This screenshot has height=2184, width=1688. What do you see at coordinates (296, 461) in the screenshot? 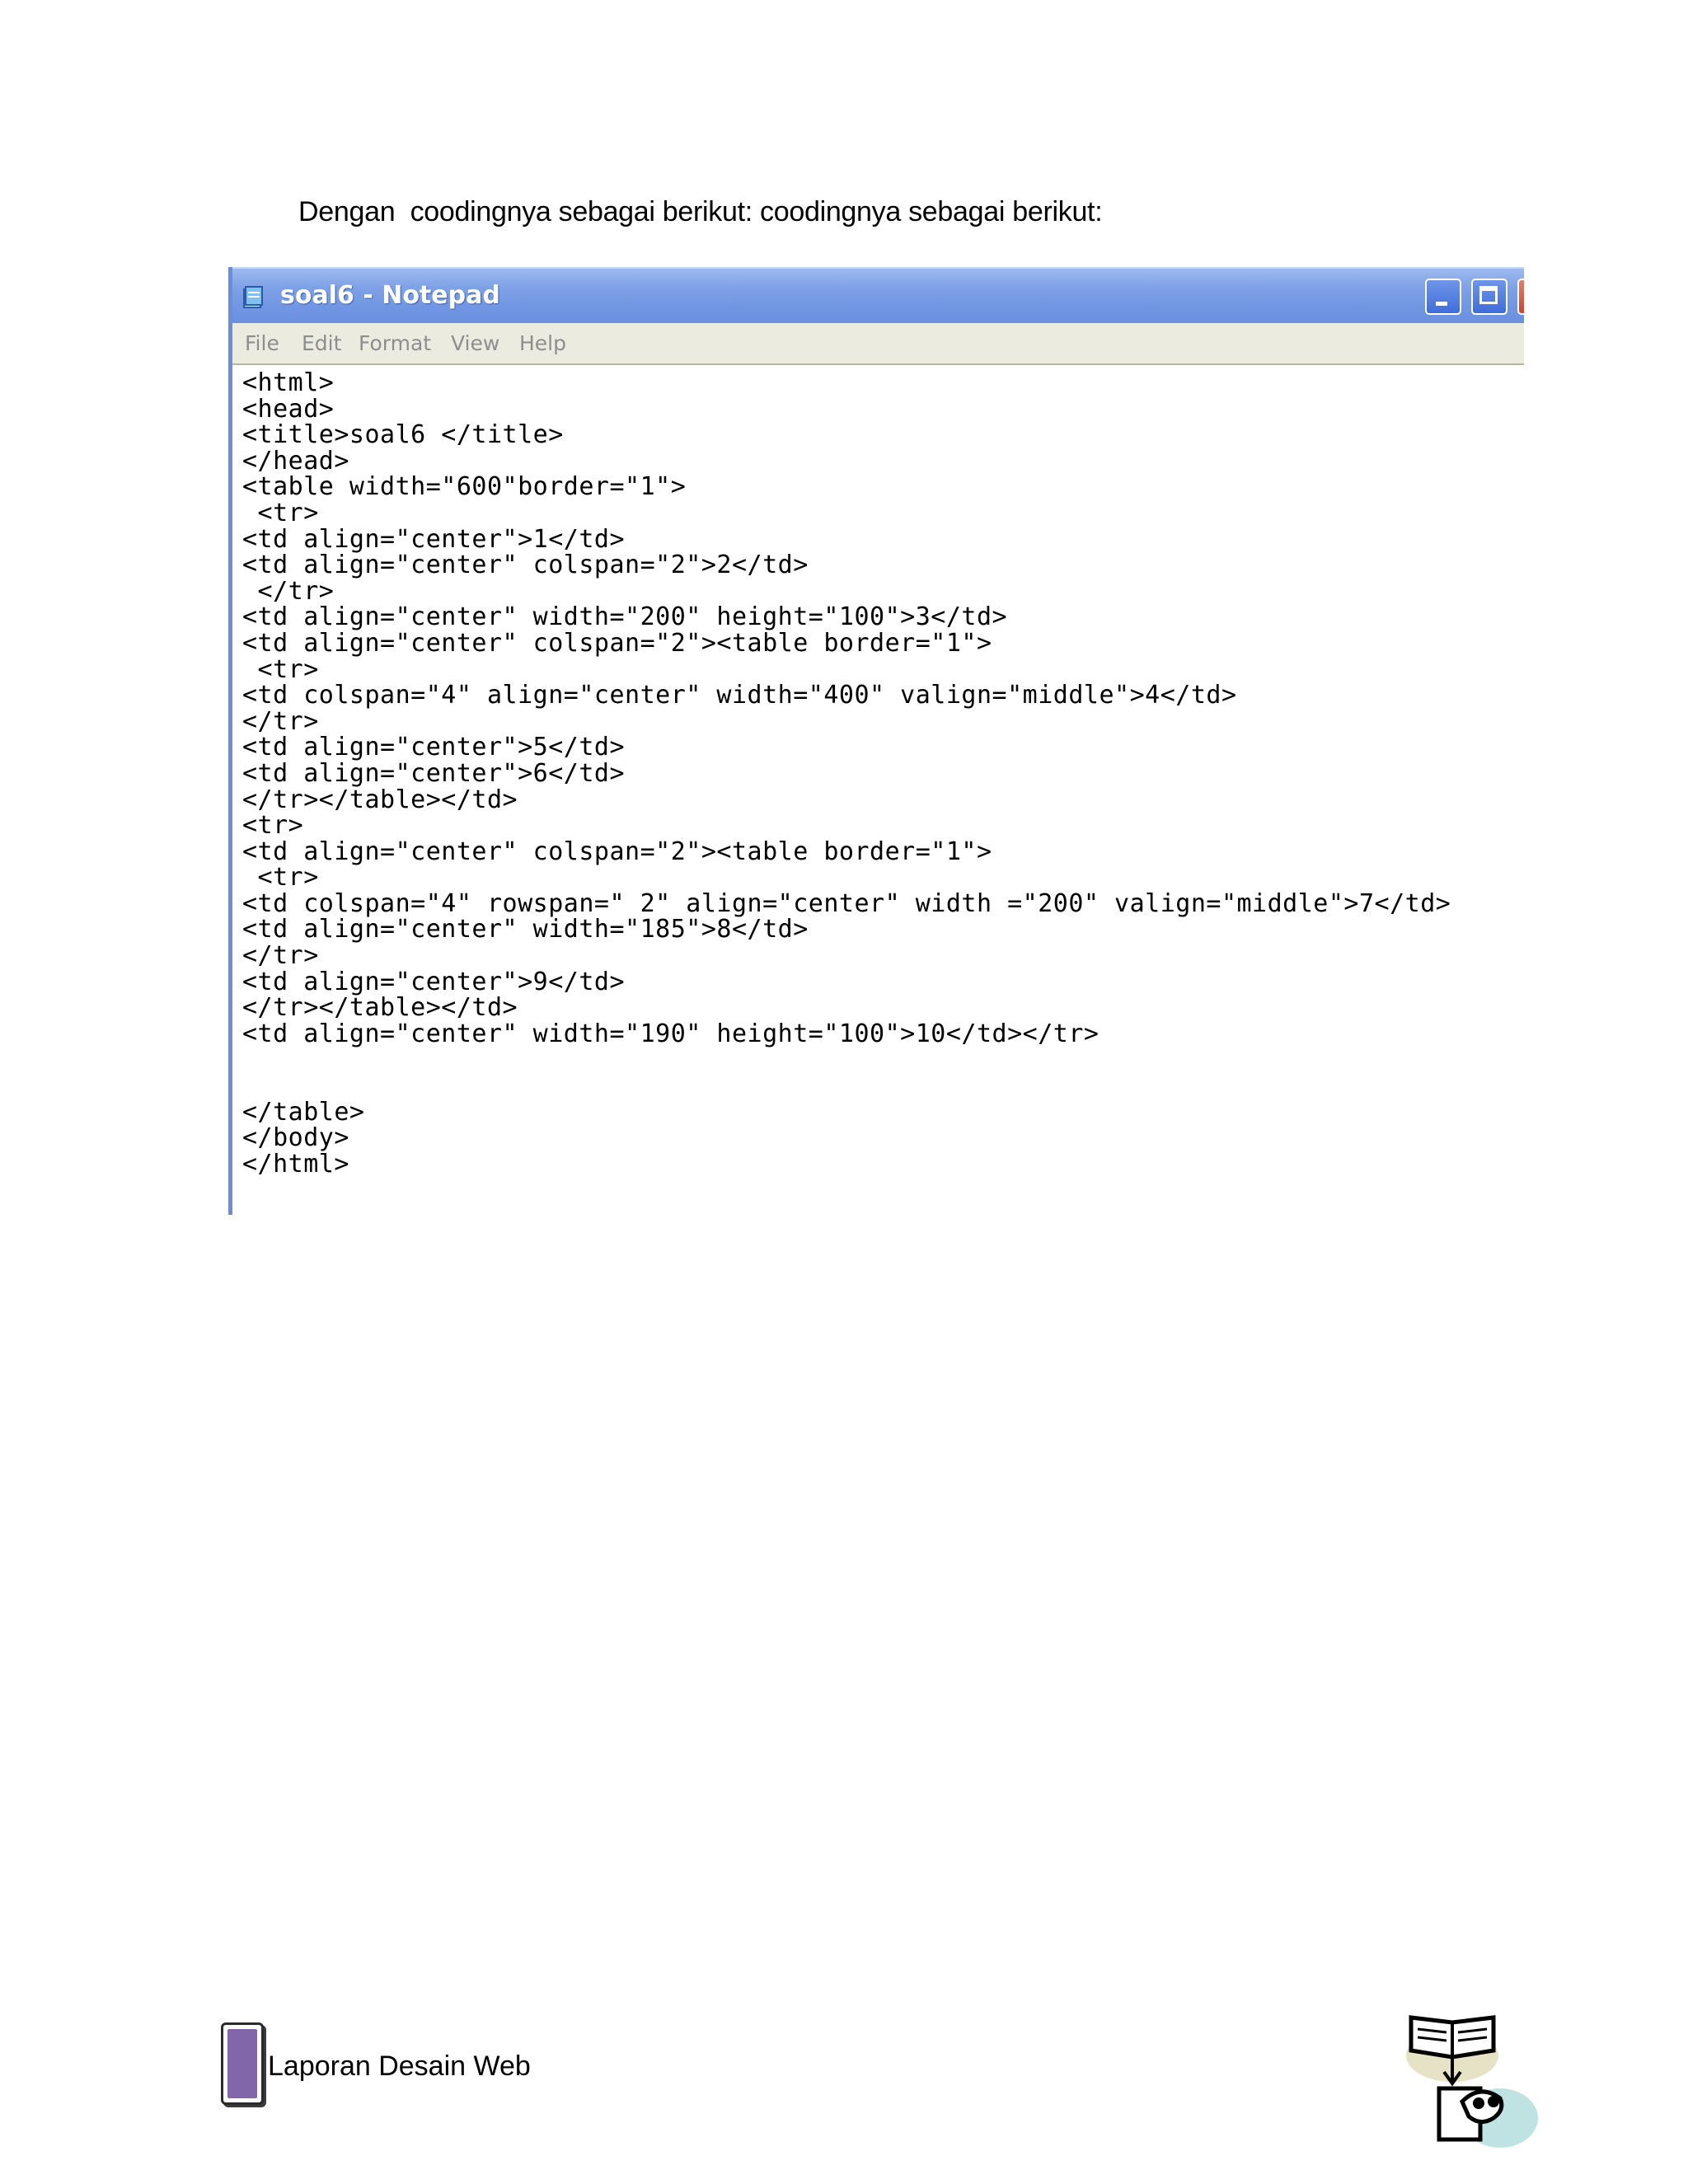
I see `code-line: </head>` at bounding box center [296, 461].